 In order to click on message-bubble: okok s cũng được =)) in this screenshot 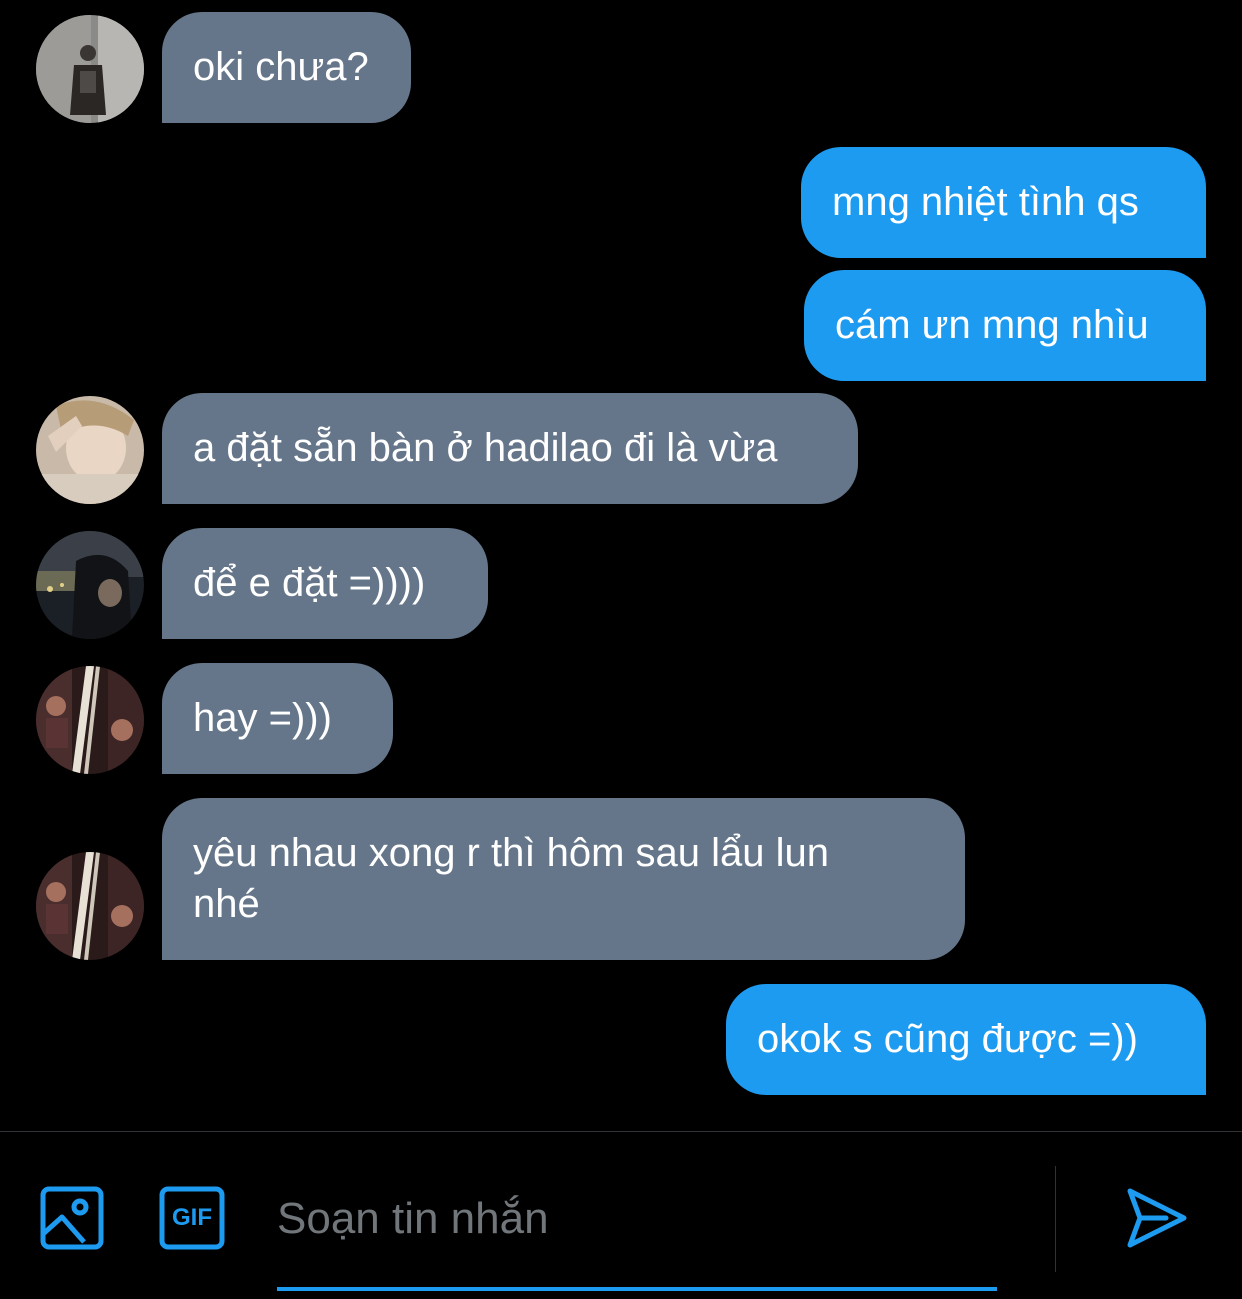, I will do `click(966, 1039)`.